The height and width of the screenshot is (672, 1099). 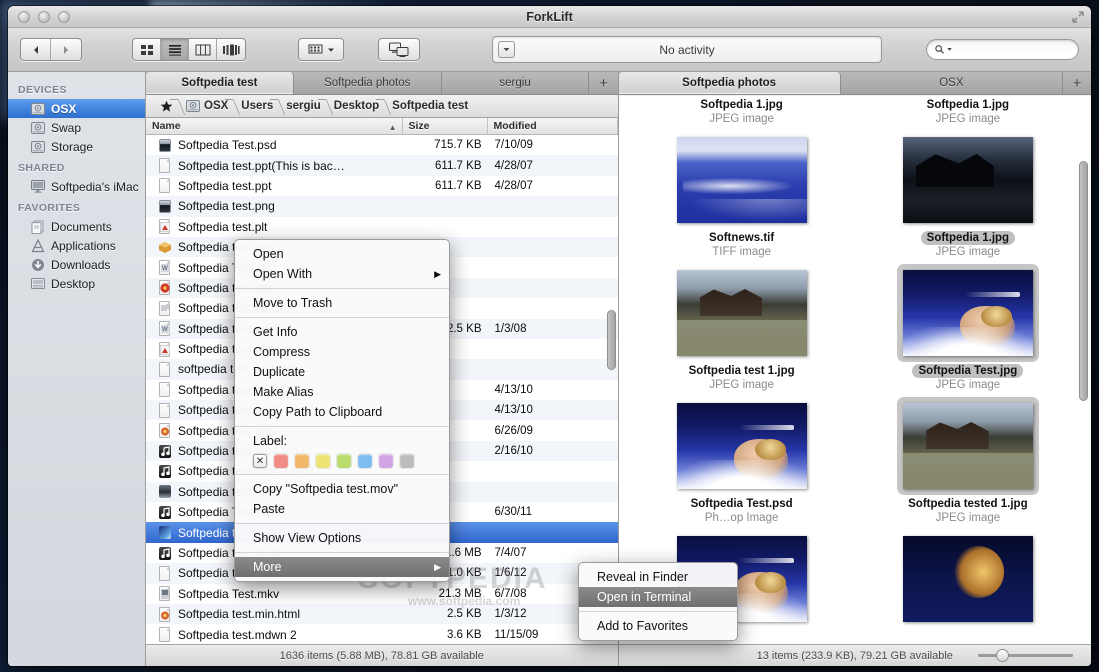 I want to click on menu-item-duplicate: Duplicate, so click(x=342, y=372).